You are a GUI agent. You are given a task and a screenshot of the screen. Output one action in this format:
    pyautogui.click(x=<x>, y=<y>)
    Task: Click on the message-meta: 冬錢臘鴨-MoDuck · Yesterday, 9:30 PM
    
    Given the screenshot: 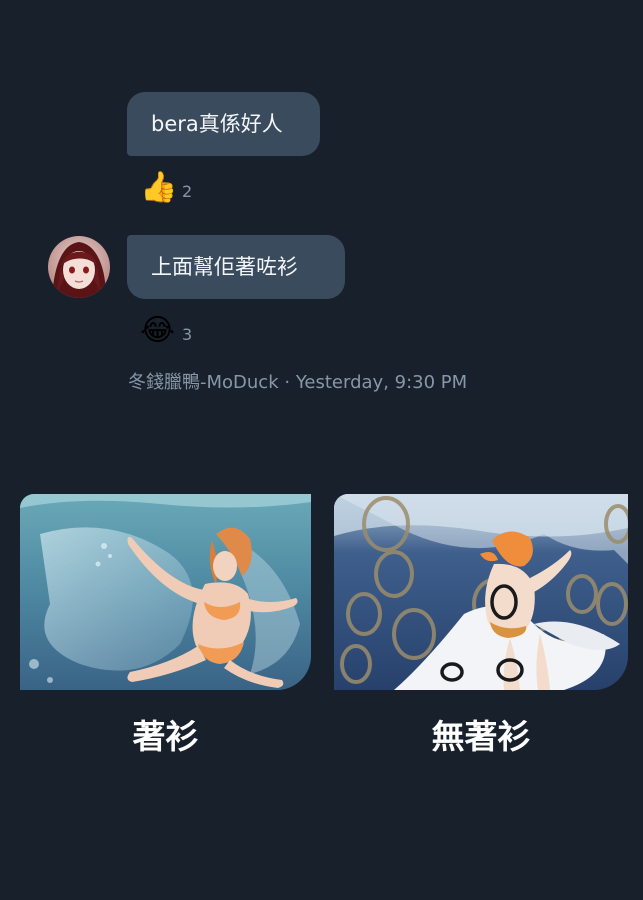 What is the action you would take?
    pyautogui.click(x=297, y=381)
    